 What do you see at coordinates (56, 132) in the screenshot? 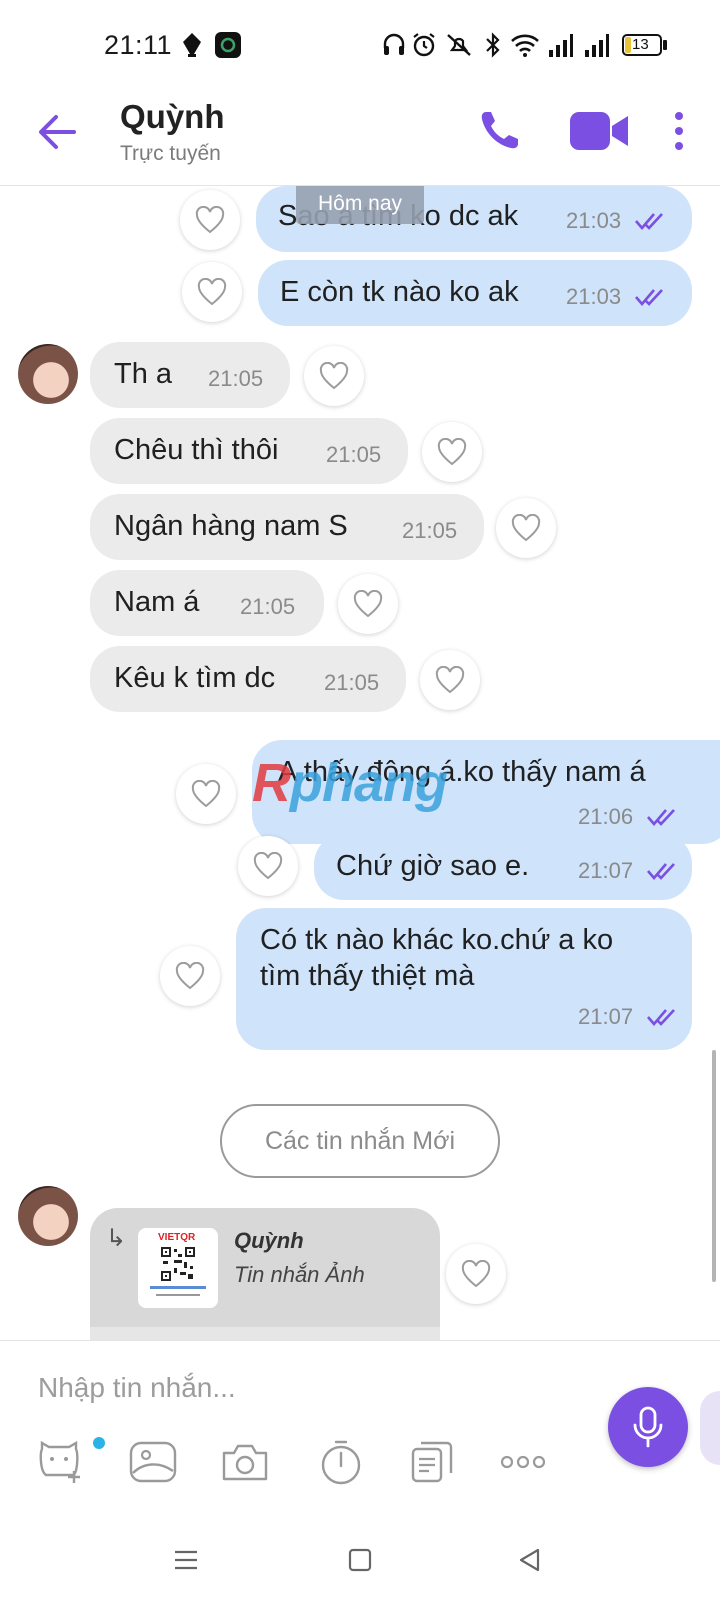
I see `back-arrow-icon` at bounding box center [56, 132].